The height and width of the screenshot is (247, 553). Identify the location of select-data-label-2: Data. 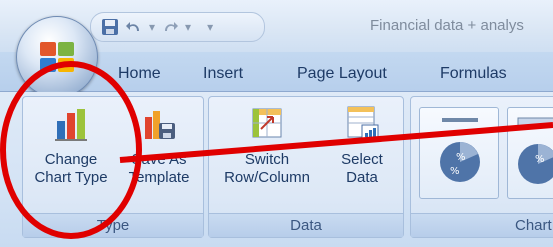
(362, 177).